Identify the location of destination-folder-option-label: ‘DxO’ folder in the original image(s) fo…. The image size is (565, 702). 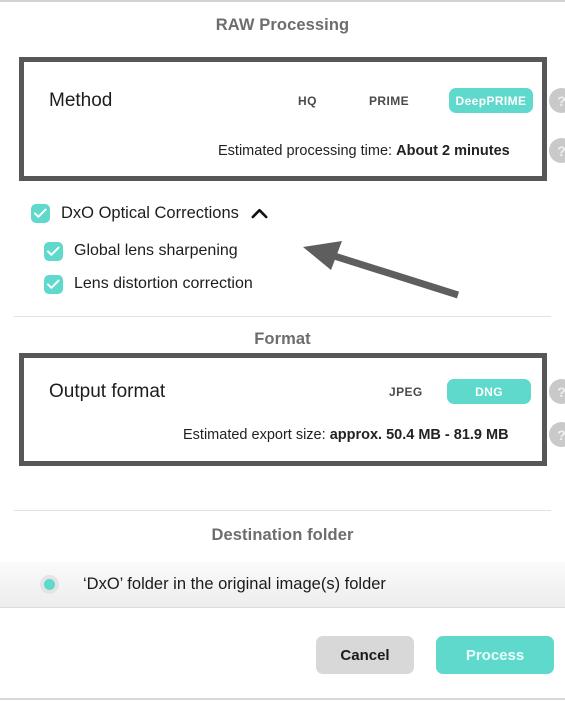
(234, 584).